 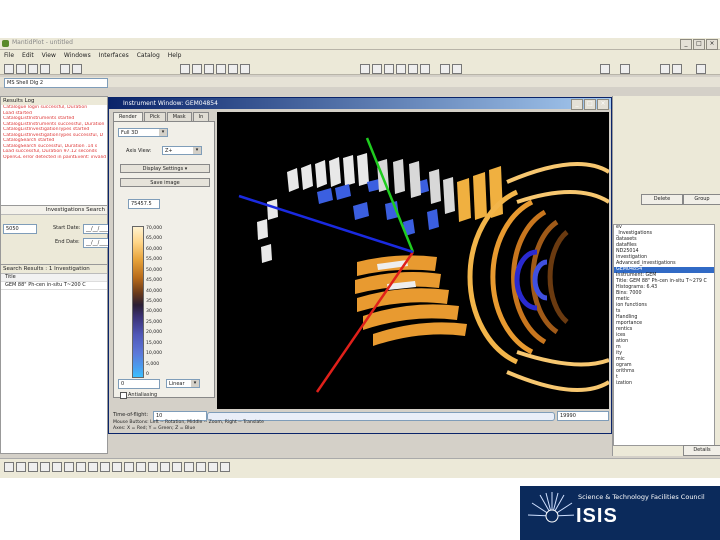 I want to click on colorbar-max-input: 75457.5, so click(x=144, y=204).